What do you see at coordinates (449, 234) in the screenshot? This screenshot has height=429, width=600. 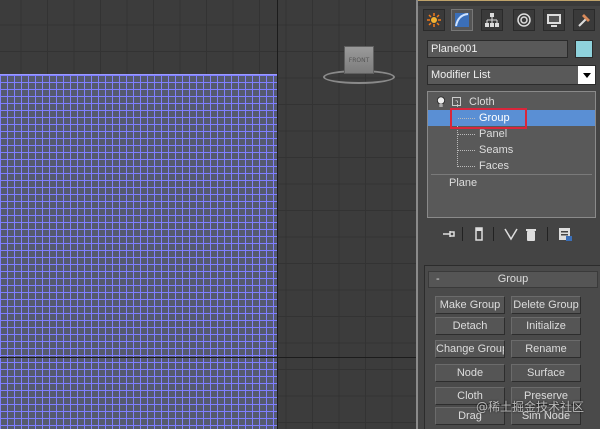 I see `pin-stack-icon` at bounding box center [449, 234].